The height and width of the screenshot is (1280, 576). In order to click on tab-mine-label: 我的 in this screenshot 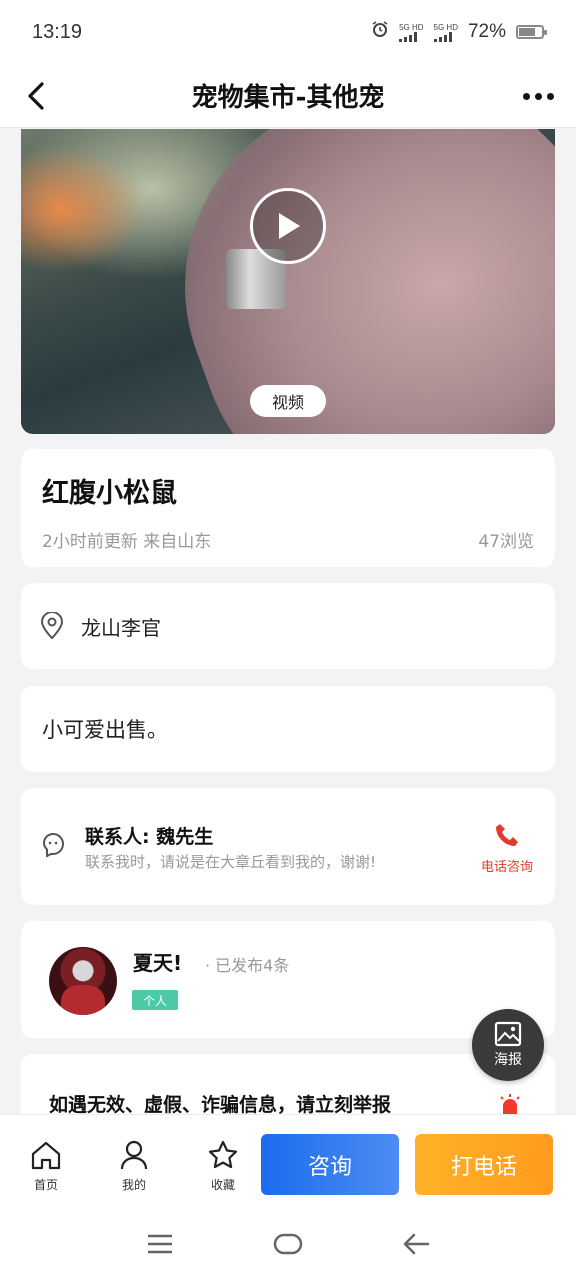, I will do `click(133, 1185)`.